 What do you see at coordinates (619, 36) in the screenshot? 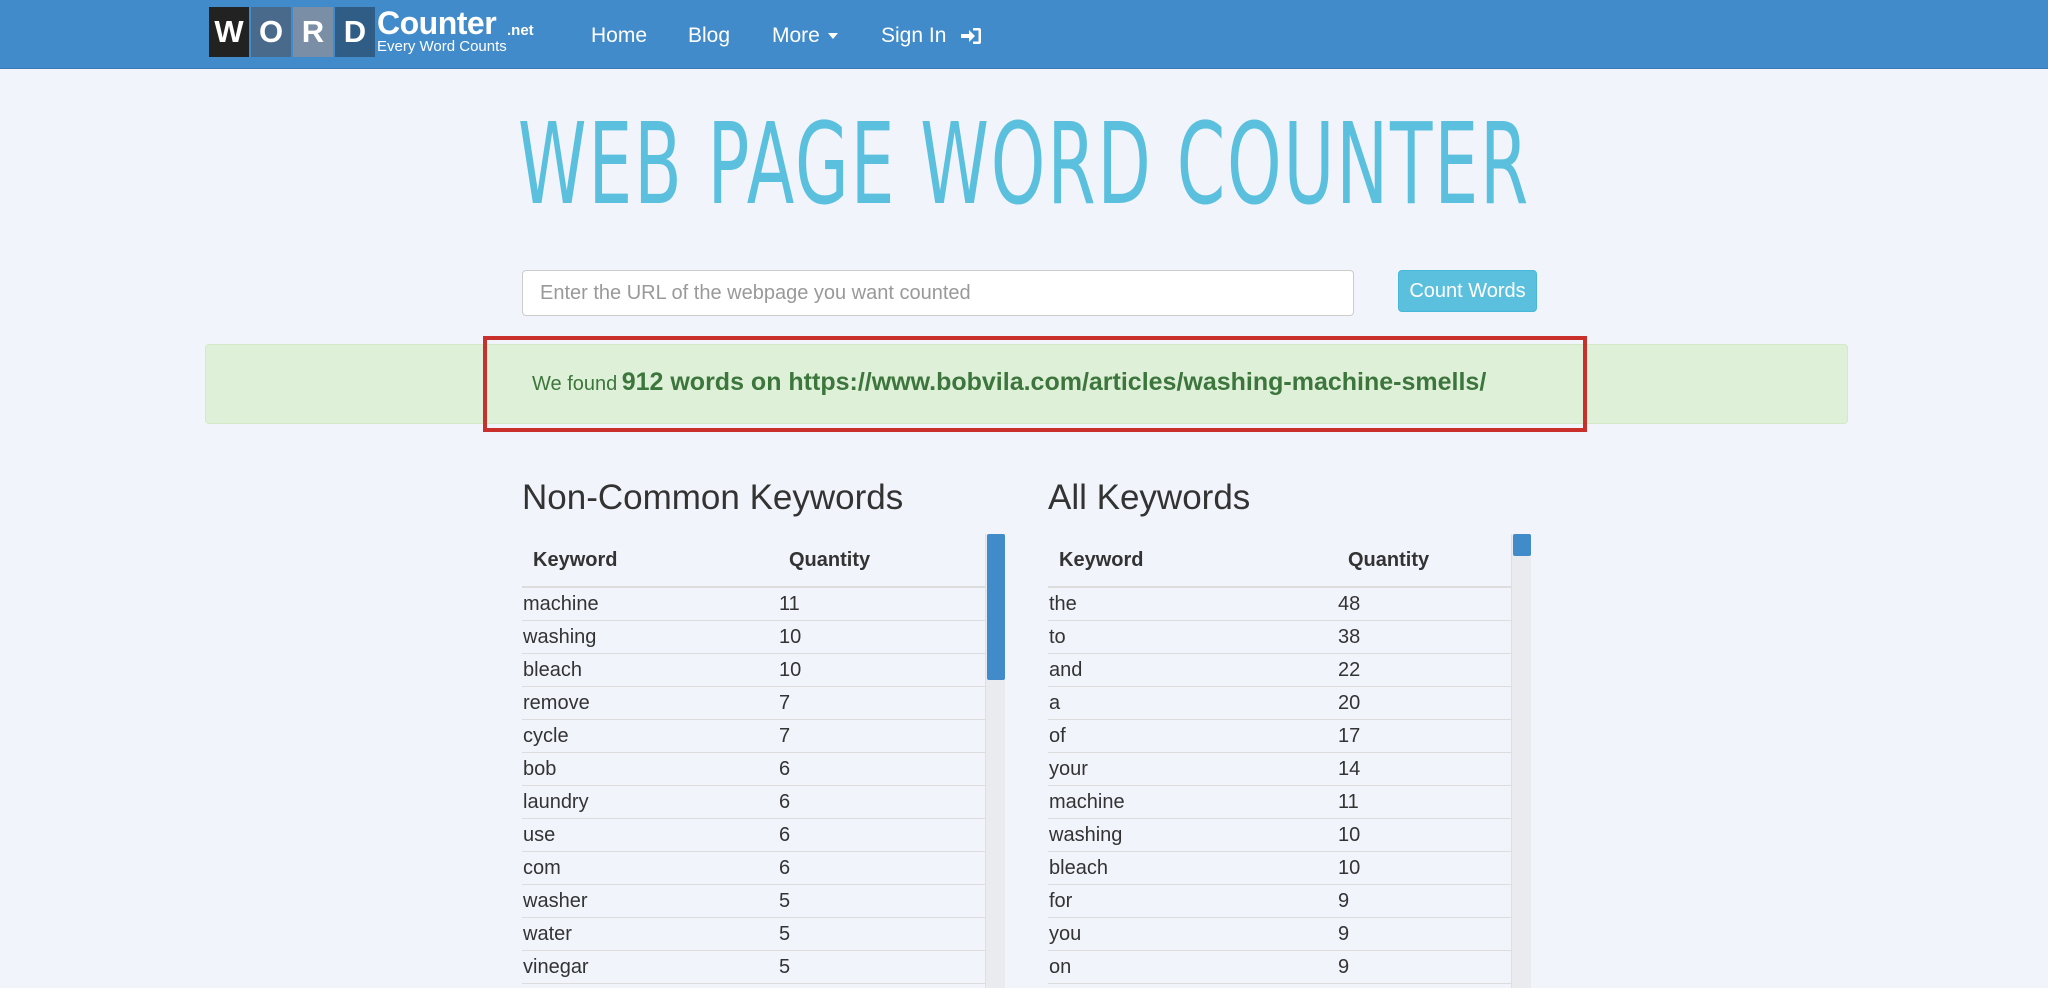
I see `nav-home-link: Home` at bounding box center [619, 36].